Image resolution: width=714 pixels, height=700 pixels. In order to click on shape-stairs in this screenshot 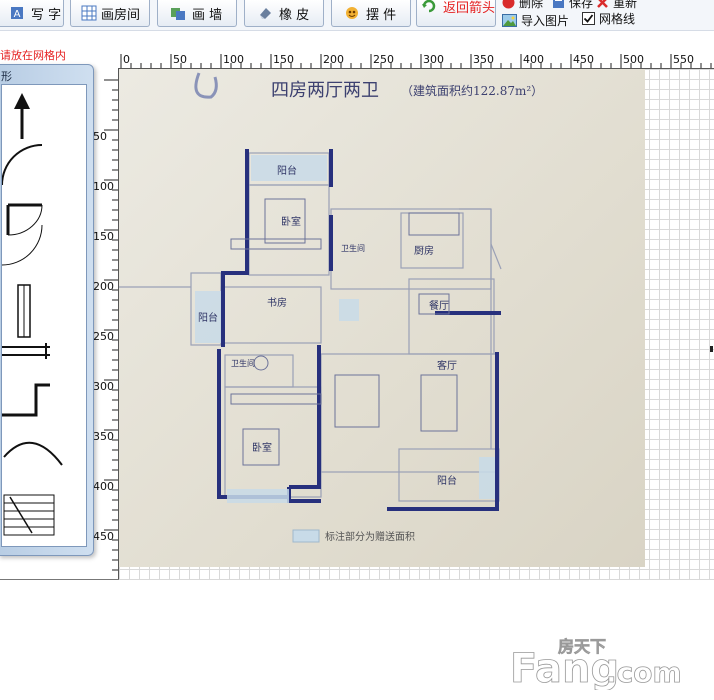, I will do `click(29, 515)`.